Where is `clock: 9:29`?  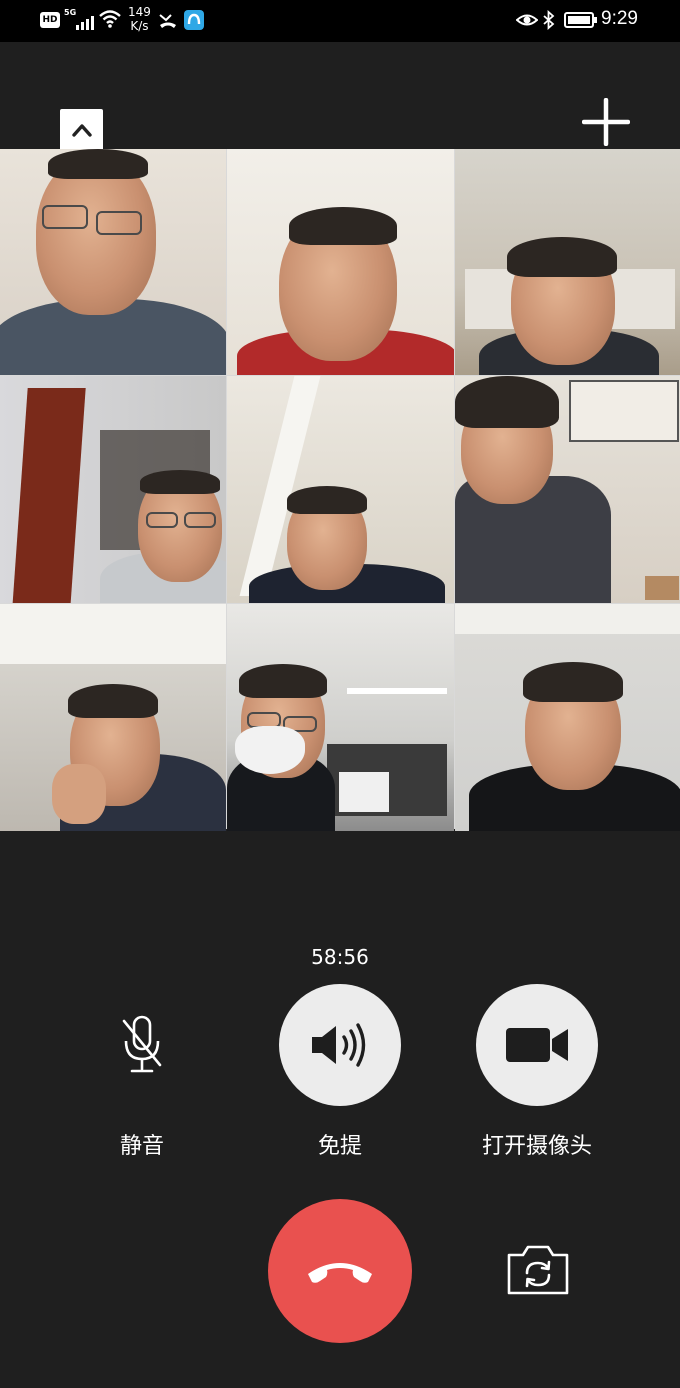 clock: 9:29 is located at coordinates (619, 18).